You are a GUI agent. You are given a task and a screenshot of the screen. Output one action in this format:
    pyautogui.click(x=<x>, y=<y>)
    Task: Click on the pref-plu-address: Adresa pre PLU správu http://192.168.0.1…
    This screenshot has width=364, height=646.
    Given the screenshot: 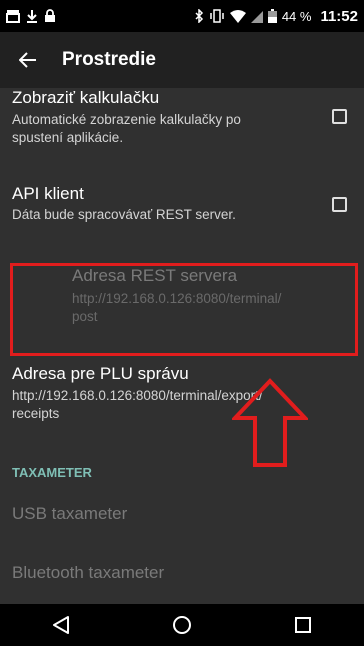 What is the action you would take?
    pyautogui.click(x=182, y=397)
    